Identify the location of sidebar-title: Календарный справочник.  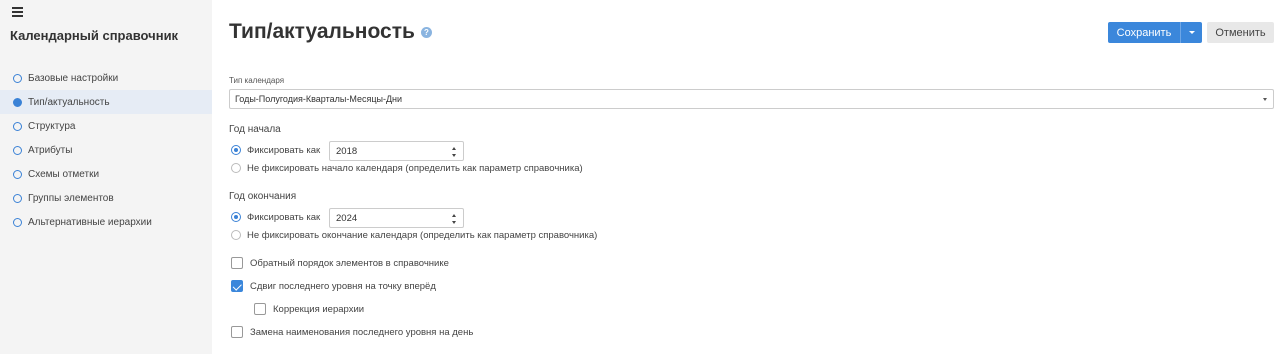
(94, 35).